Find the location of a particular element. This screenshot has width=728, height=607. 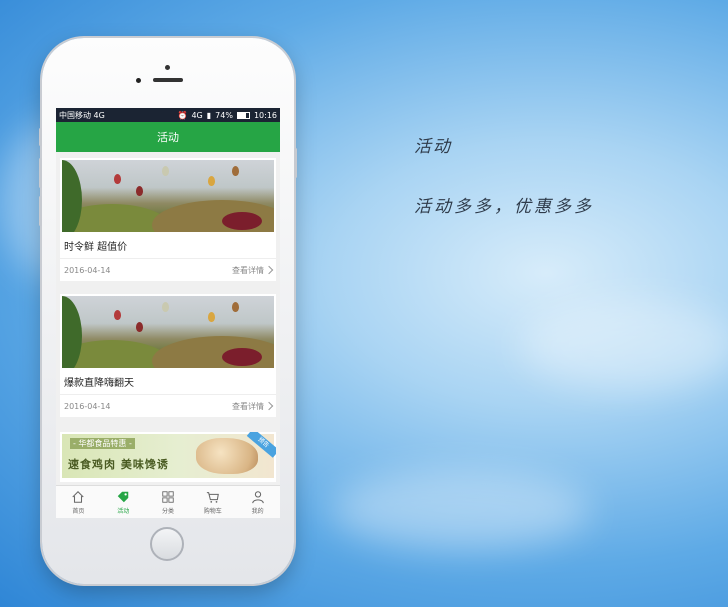

promo-banner-card: - 华都食品特惠 - 速食鸡肉 美味馋诱 预告 is located at coordinates (168, 457).